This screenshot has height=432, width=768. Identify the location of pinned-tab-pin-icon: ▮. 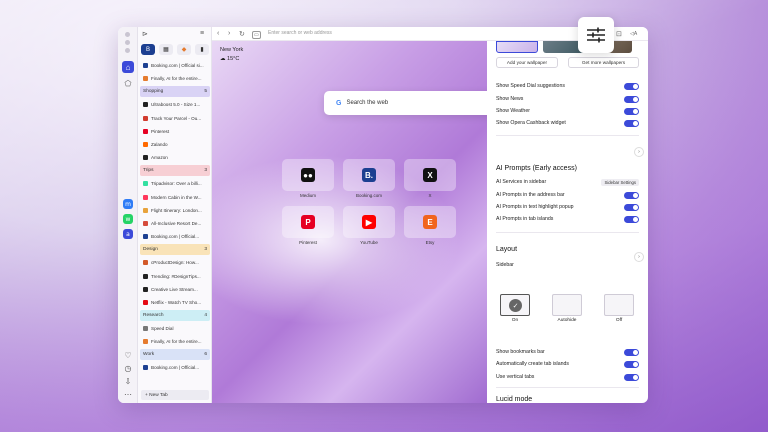
(202, 49).